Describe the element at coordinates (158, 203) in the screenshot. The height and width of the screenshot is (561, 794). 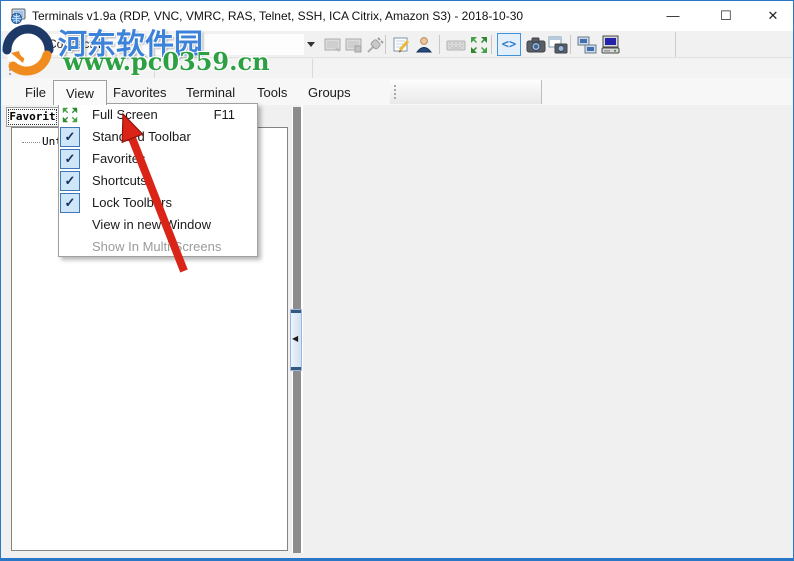
I see `menu-item-lock-toolbars: ✓ Lock Toolbars` at that location.